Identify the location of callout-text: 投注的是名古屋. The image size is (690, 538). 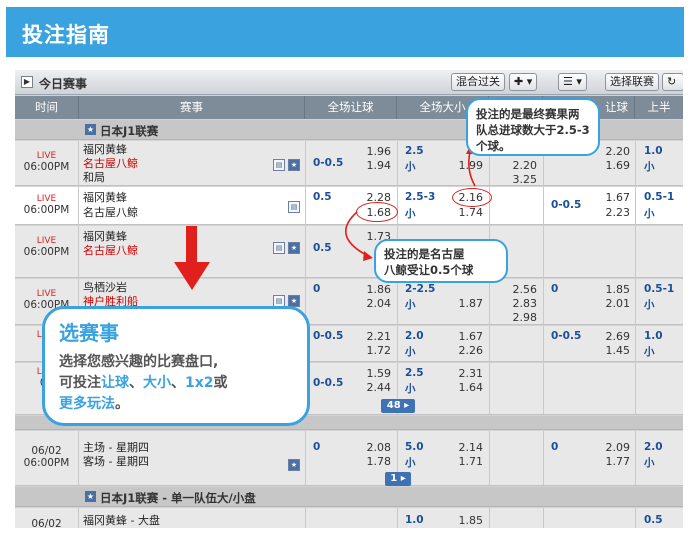
(424, 254).